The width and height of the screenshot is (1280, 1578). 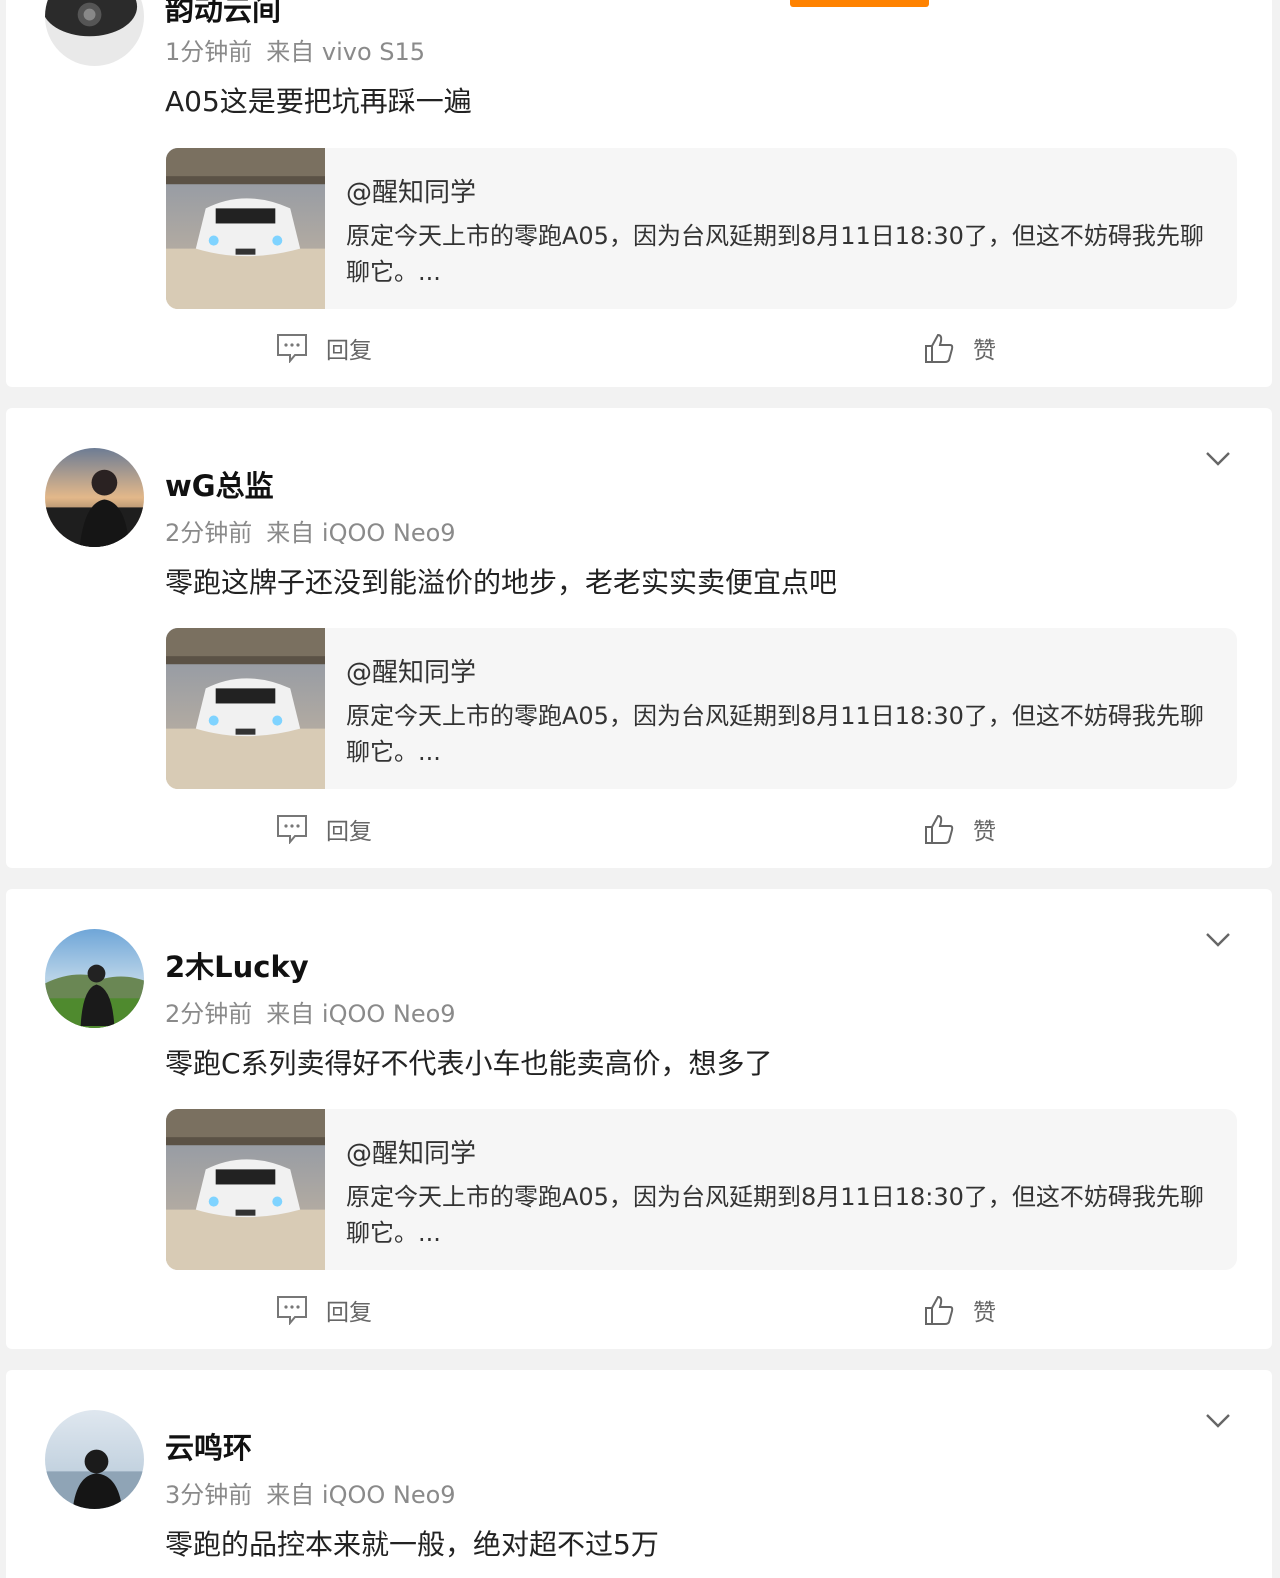 What do you see at coordinates (223, 14) in the screenshot?
I see `username: 韵动云间` at bounding box center [223, 14].